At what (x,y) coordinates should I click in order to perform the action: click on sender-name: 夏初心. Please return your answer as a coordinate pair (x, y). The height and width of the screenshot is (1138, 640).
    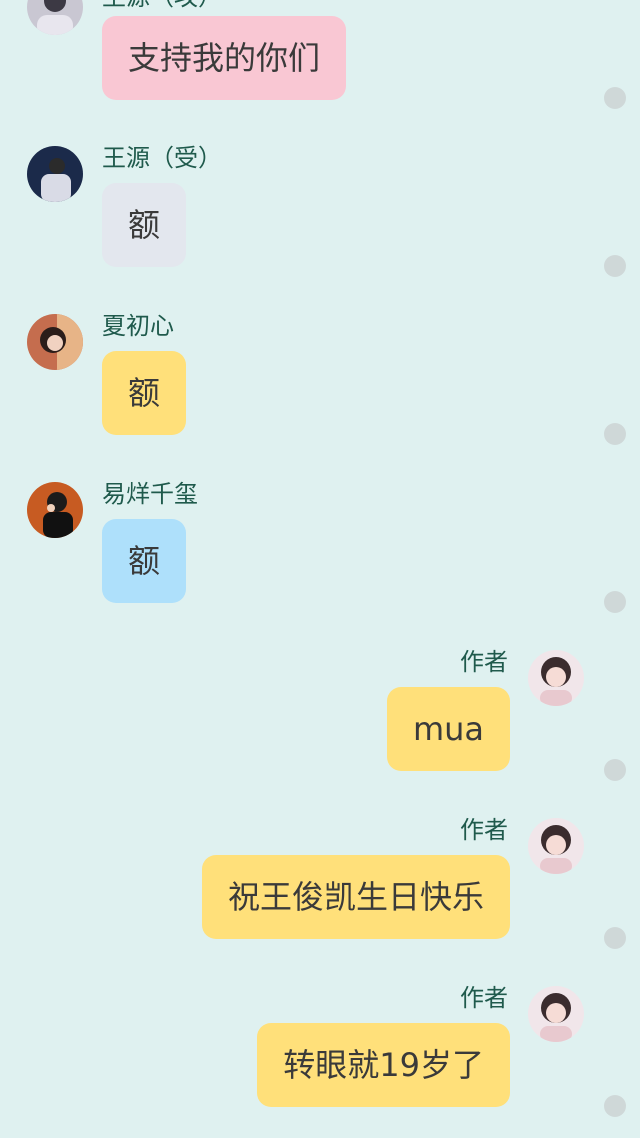
    Looking at the image, I should click on (138, 326).